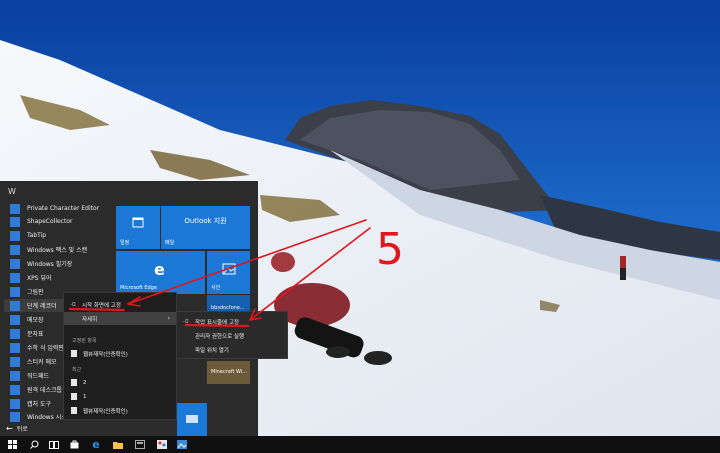 This screenshot has width=720, height=453. I want to click on taskbar-paint, so click(162, 444).